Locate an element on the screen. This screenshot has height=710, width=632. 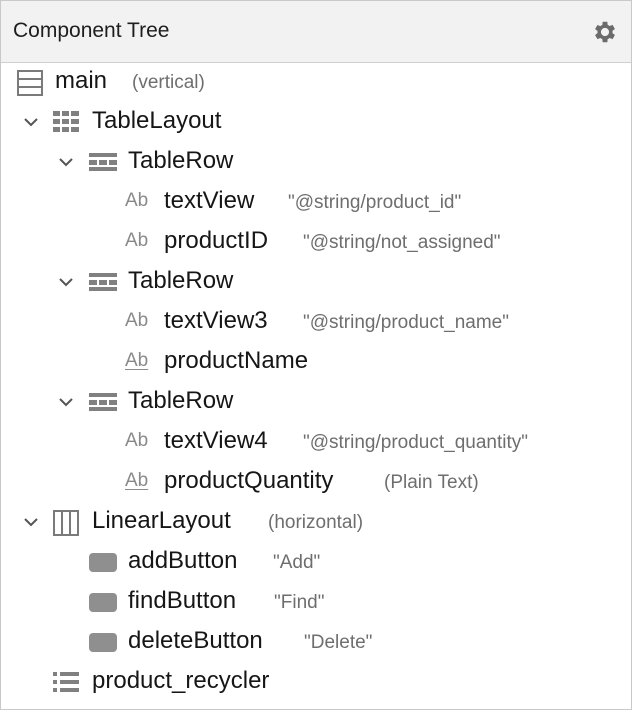
tree-item-findbutton: findButton "Find" is located at coordinates (316, 602).